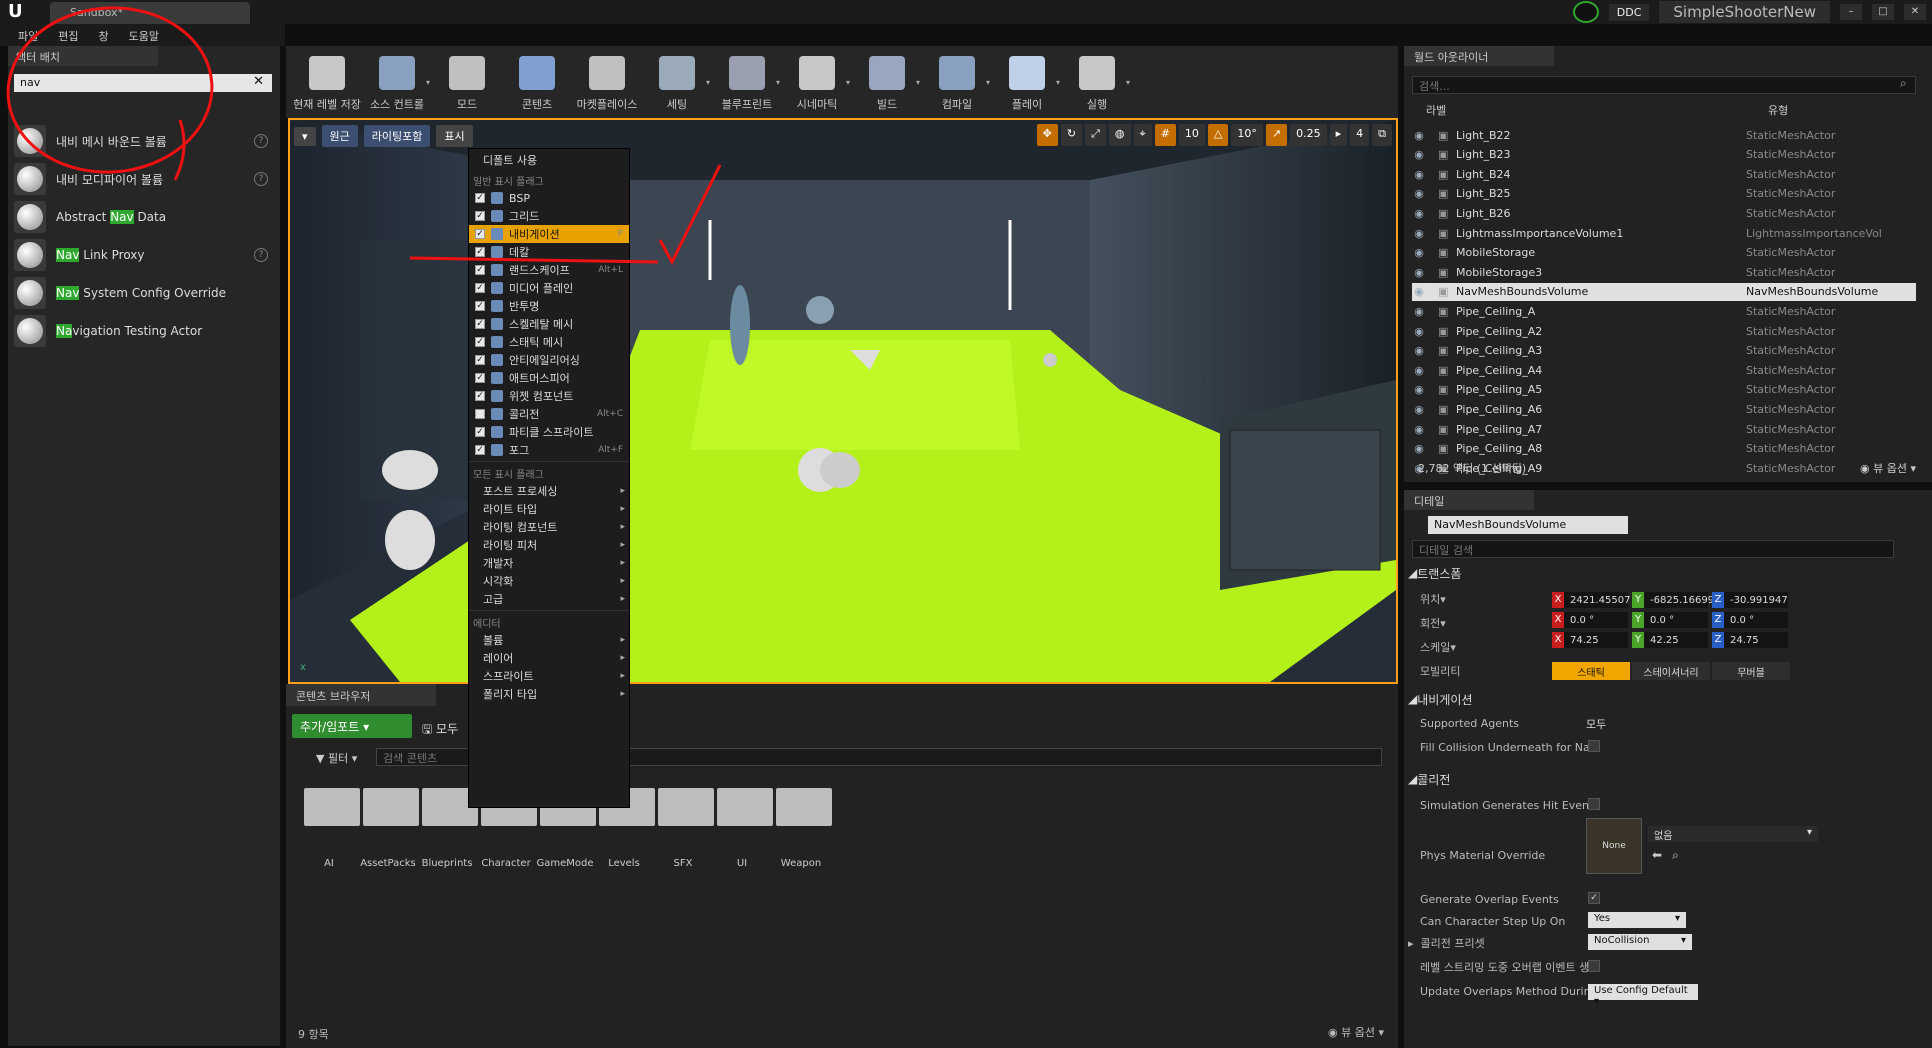 The height and width of the screenshot is (1048, 1932). Describe the element at coordinates (549, 198) in the screenshot. I see `show-flag-item: ✓ BSP` at that location.